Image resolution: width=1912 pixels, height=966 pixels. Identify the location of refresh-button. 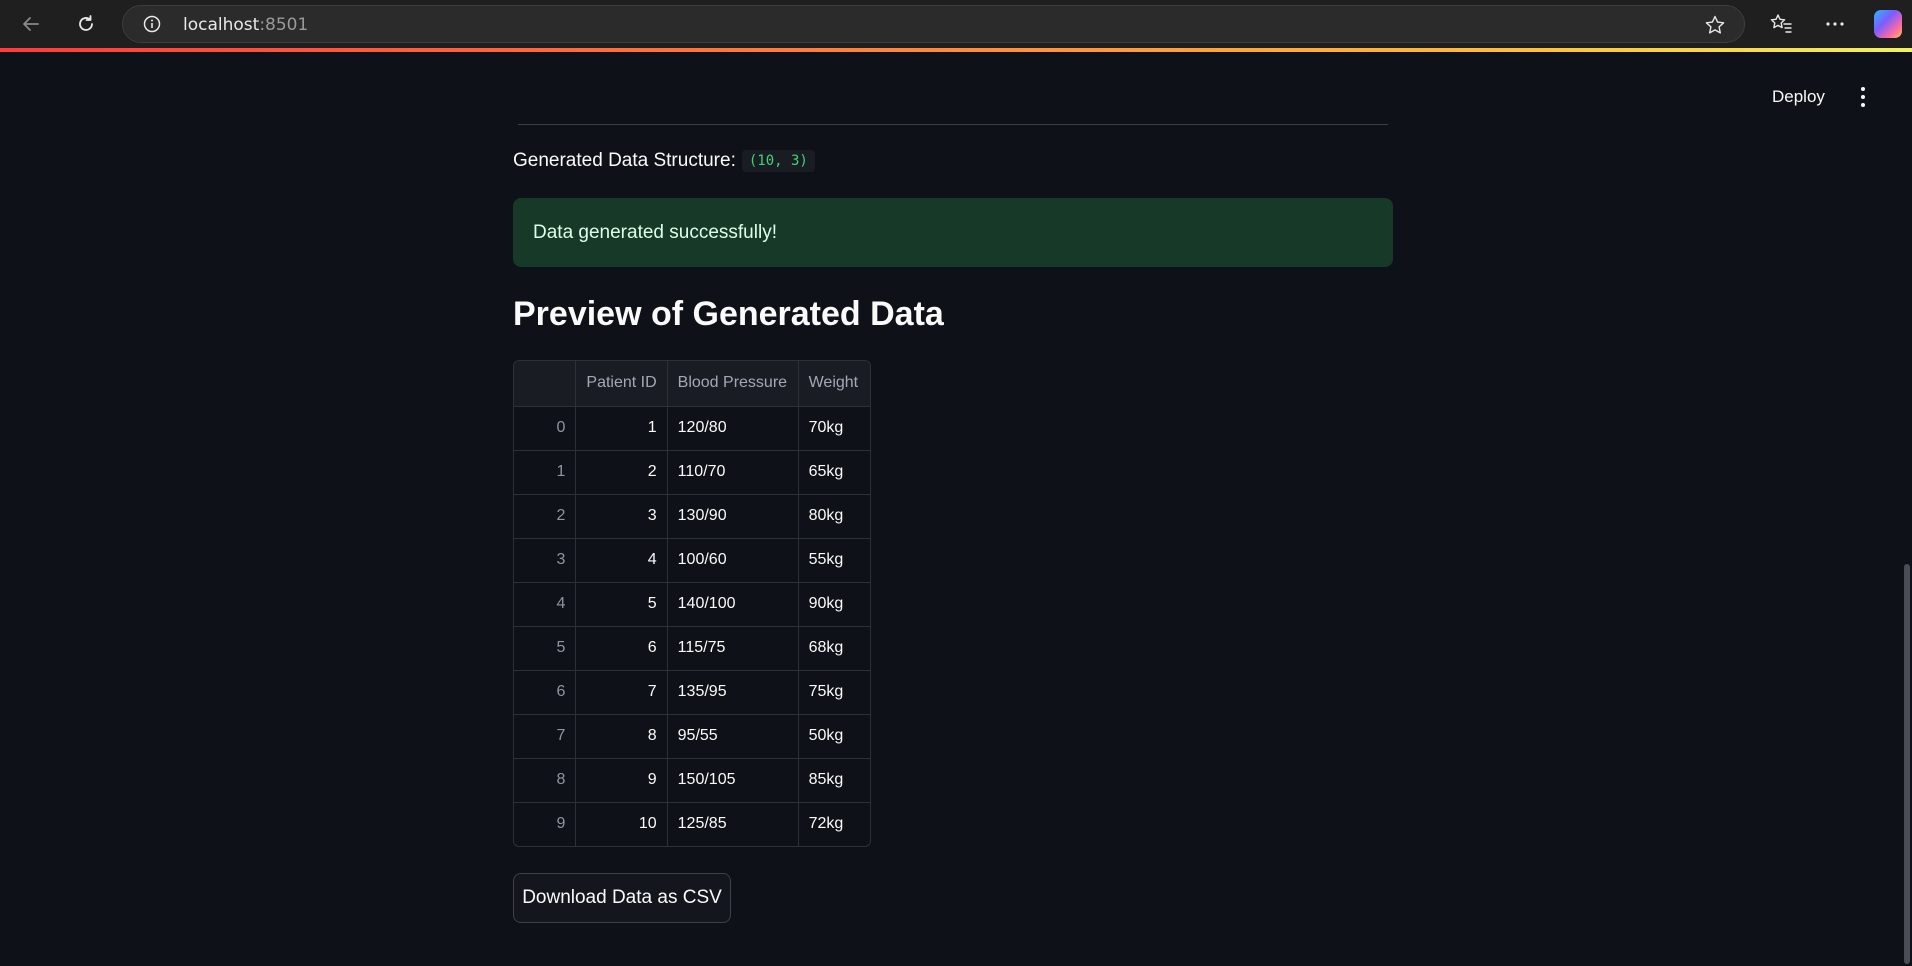
(86, 24).